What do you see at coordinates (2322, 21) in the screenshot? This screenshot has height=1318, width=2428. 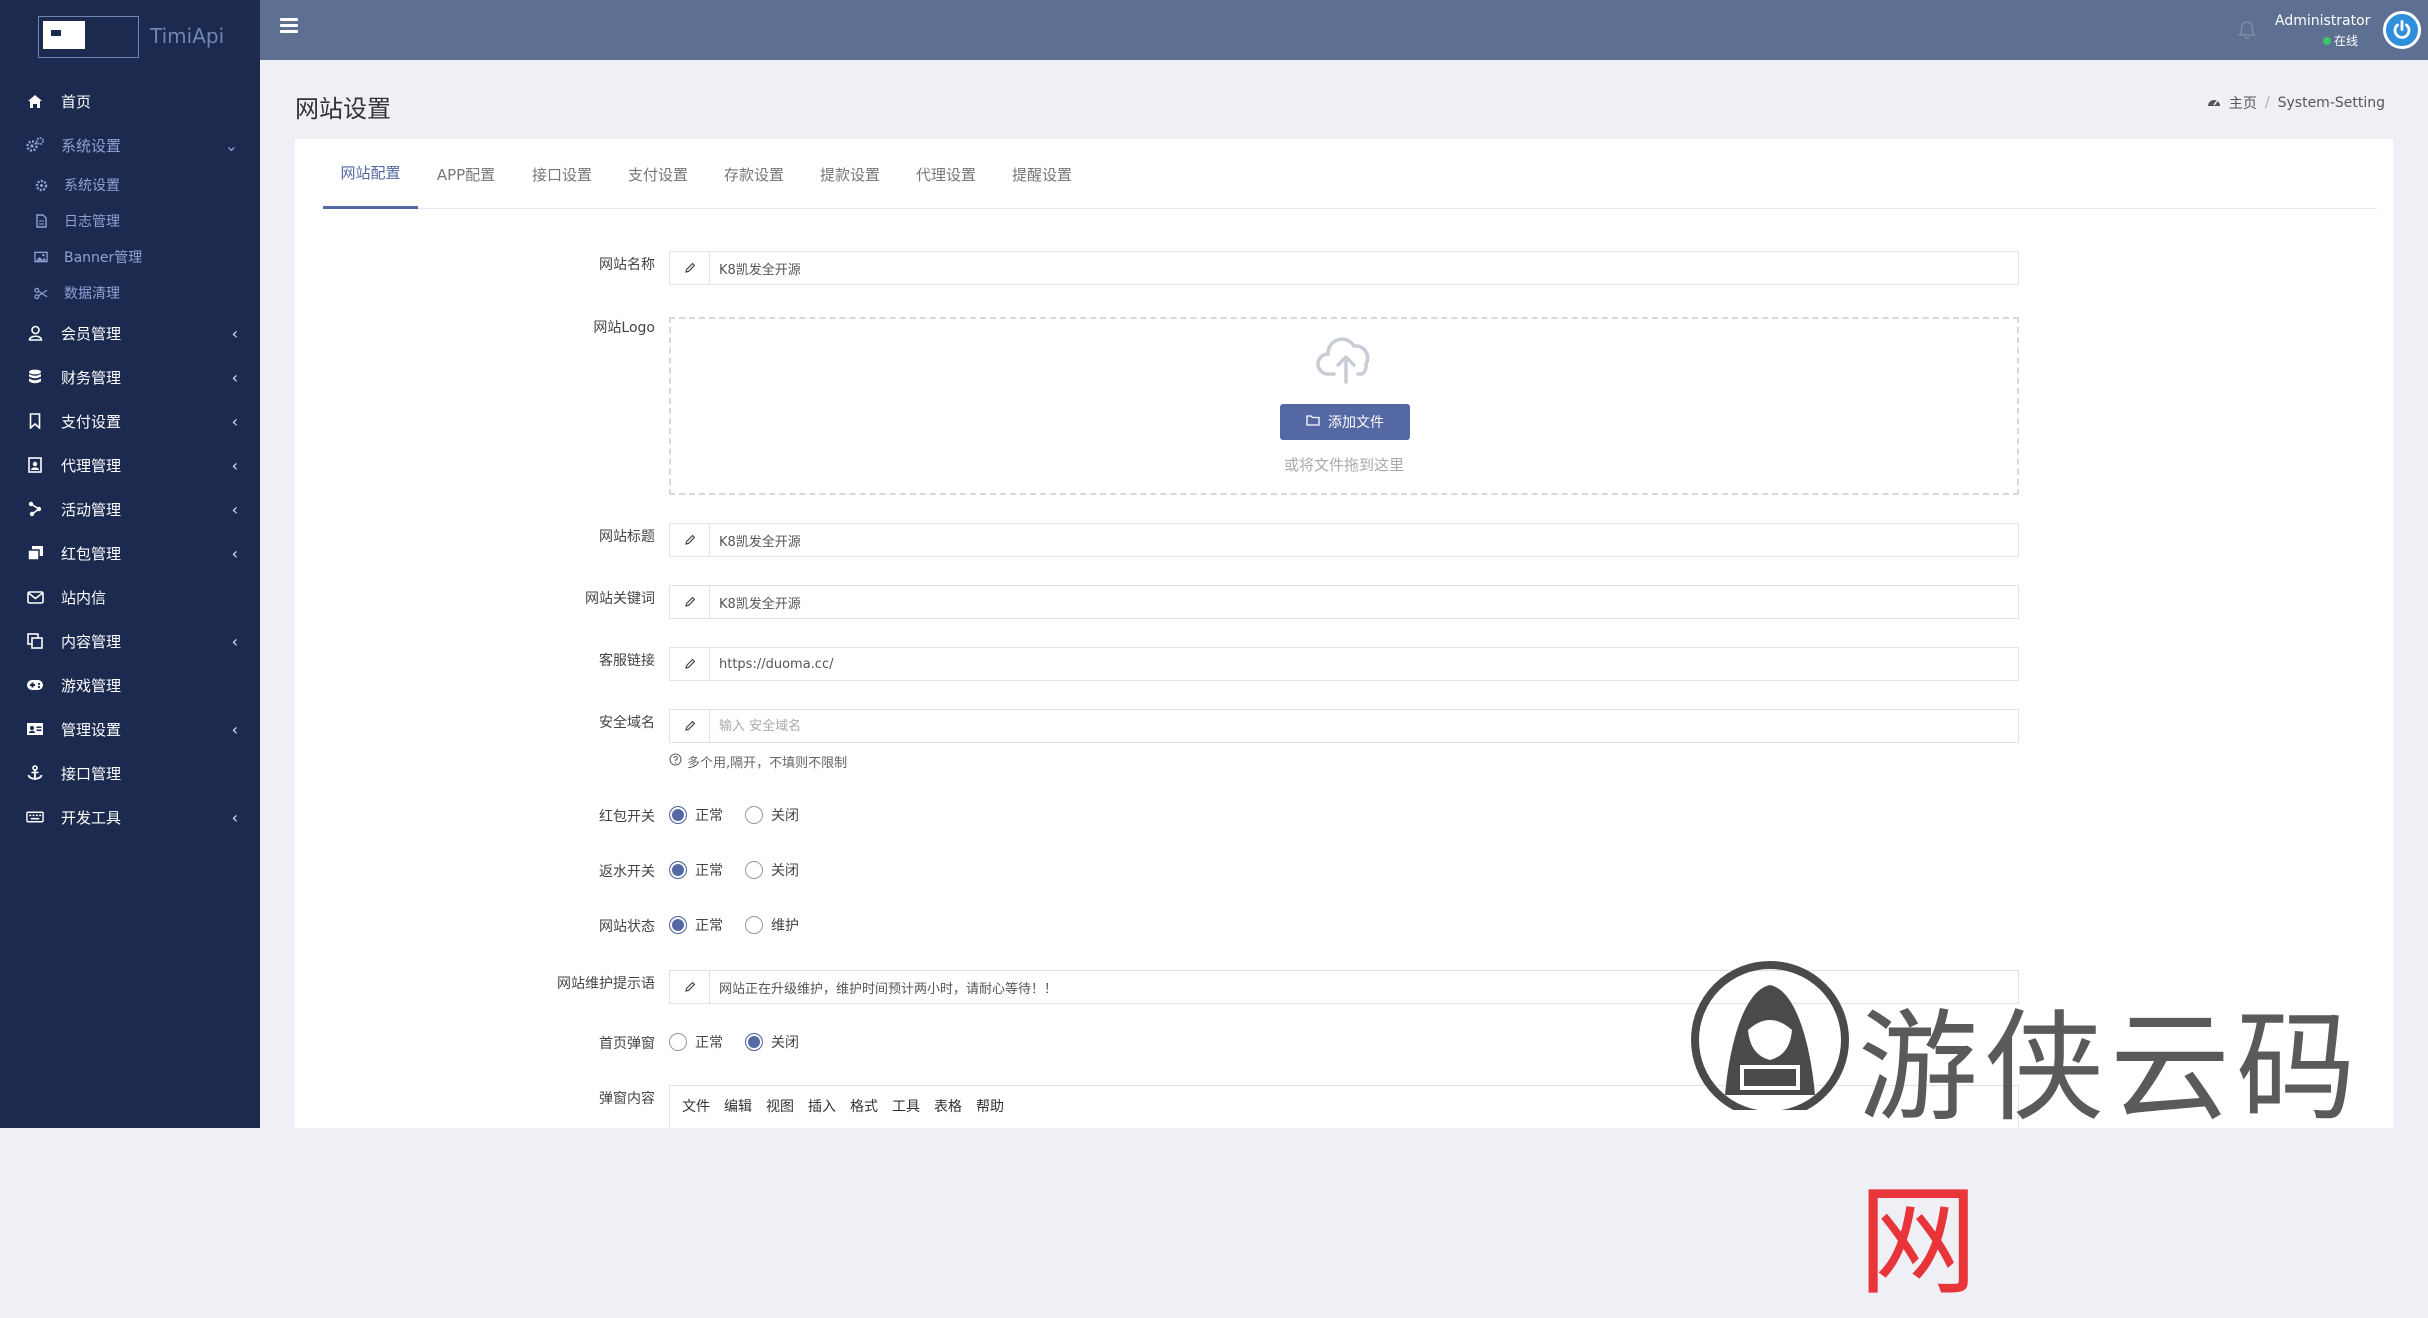 I see `user-name: Administrator` at bounding box center [2322, 21].